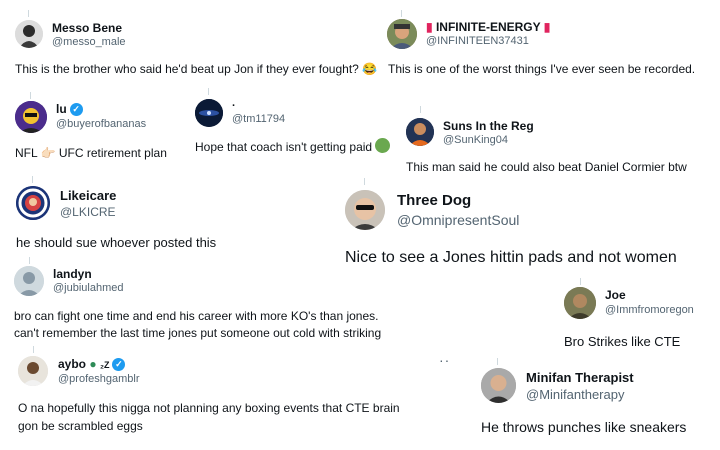 This screenshot has height=450, width=720. Describe the element at coordinates (80, 426) in the screenshot. I see `tweet-text-line-2: gon be scrambled eggs` at that location.